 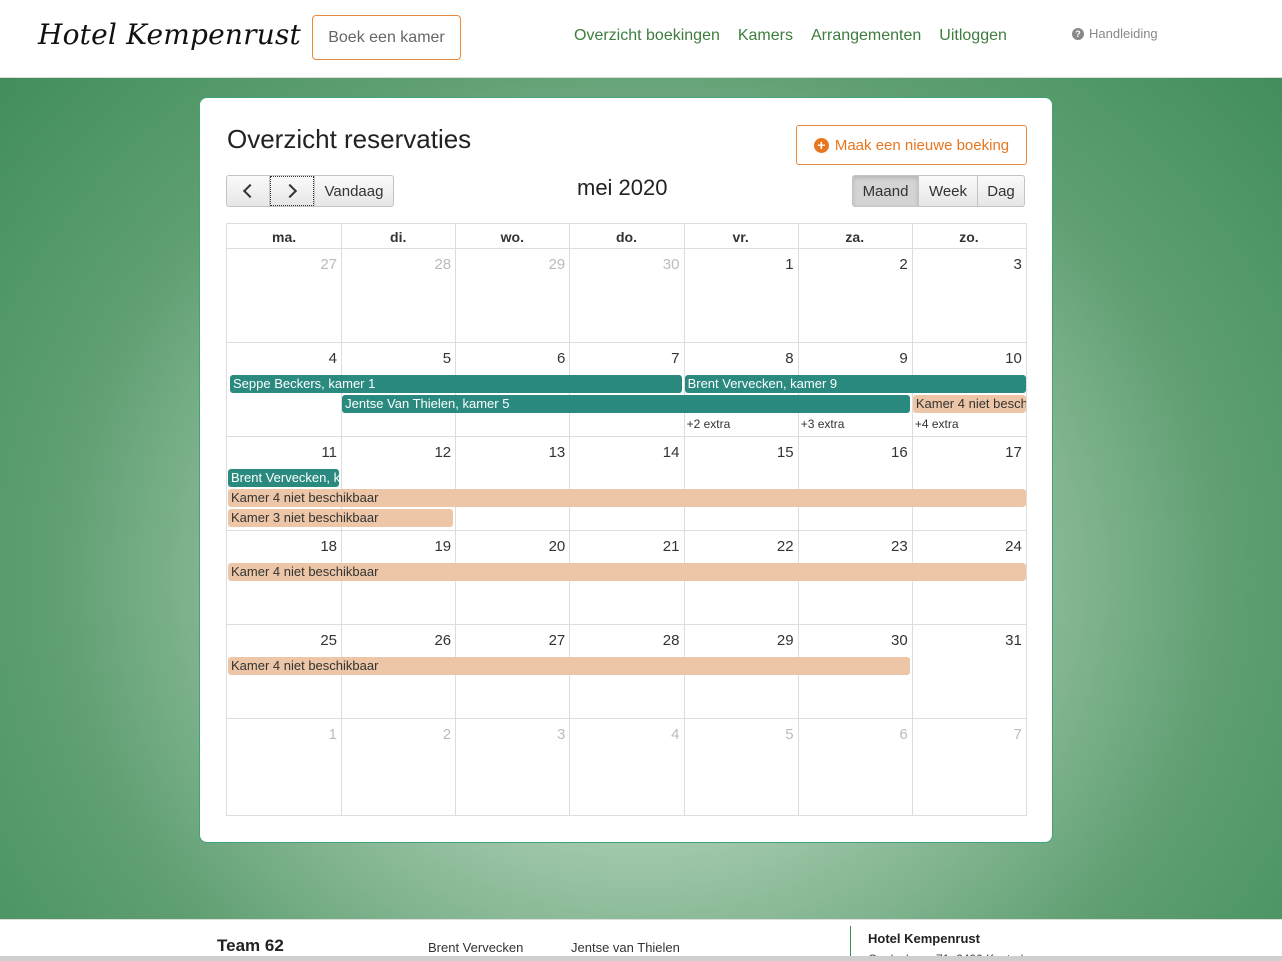 I want to click on day-number: 22, so click(x=739, y=546).